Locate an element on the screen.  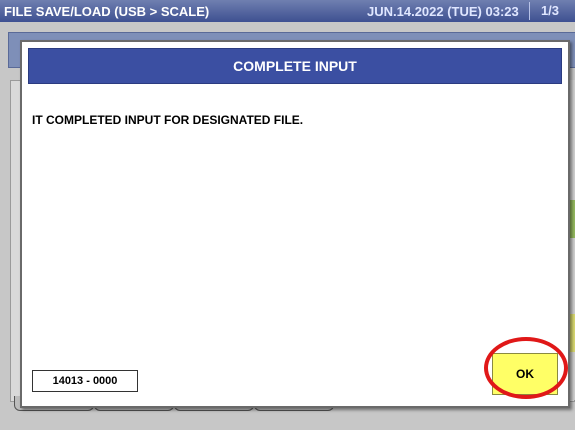
screen-title: FILE SAVE/LOAD (USB > SCALE) is located at coordinates (107, 11).